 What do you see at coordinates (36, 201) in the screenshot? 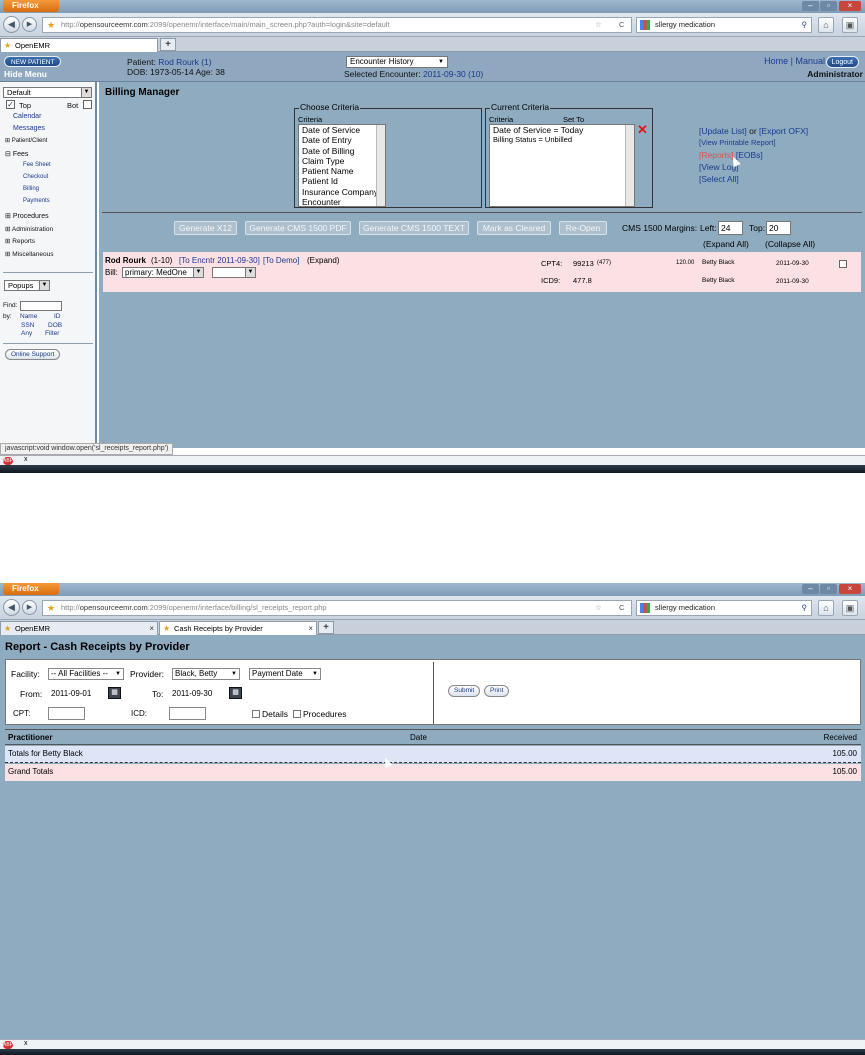
I see `nav-payments: Payments` at bounding box center [36, 201].